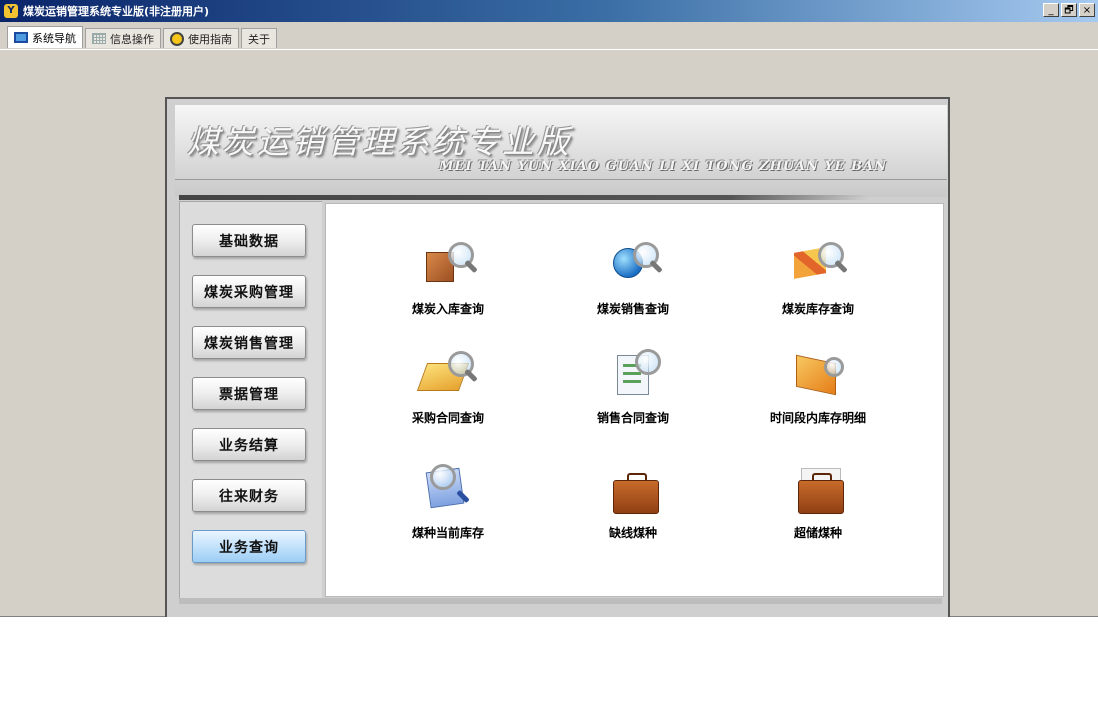 This screenshot has width=1098, height=714. Describe the element at coordinates (249, 444) in the screenshot. I see `sidebar-item-business-settlement: 业务结算` at that location.